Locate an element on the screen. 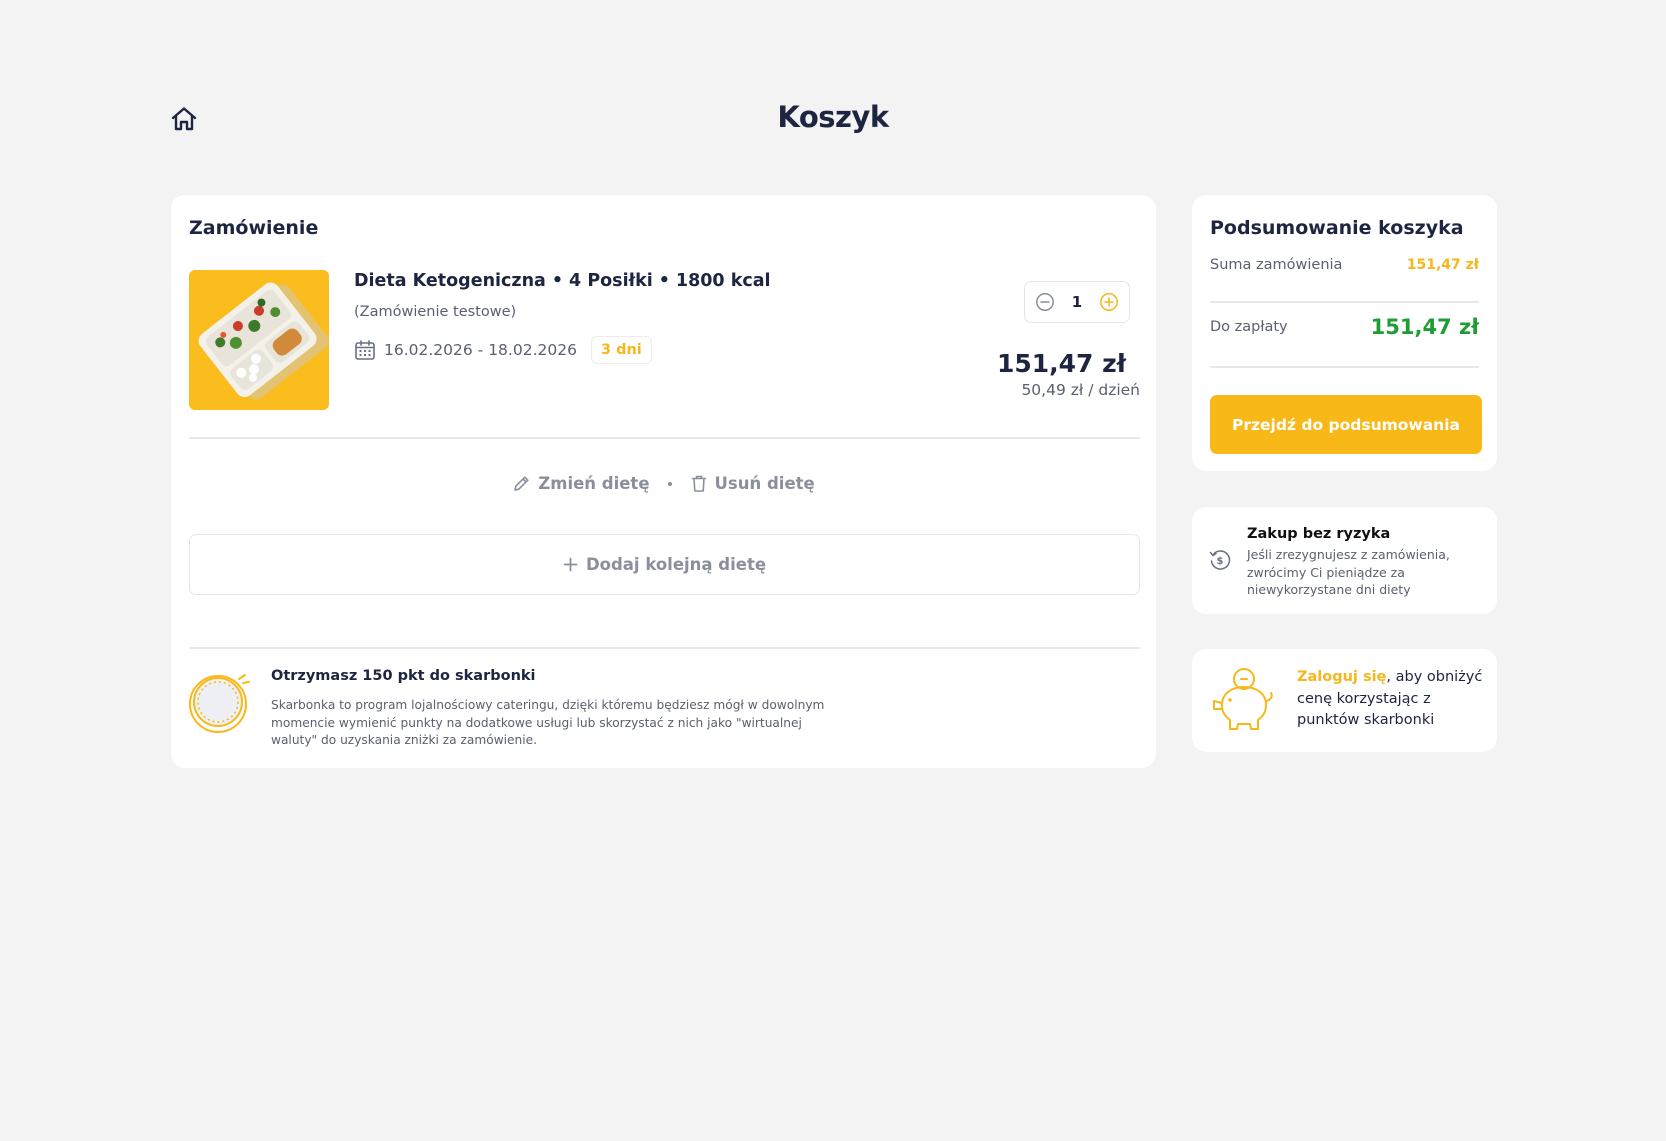 The height and width of the screenshot is (1141, 1666). minus-circle-icon is located at coordinates (1045, 302).